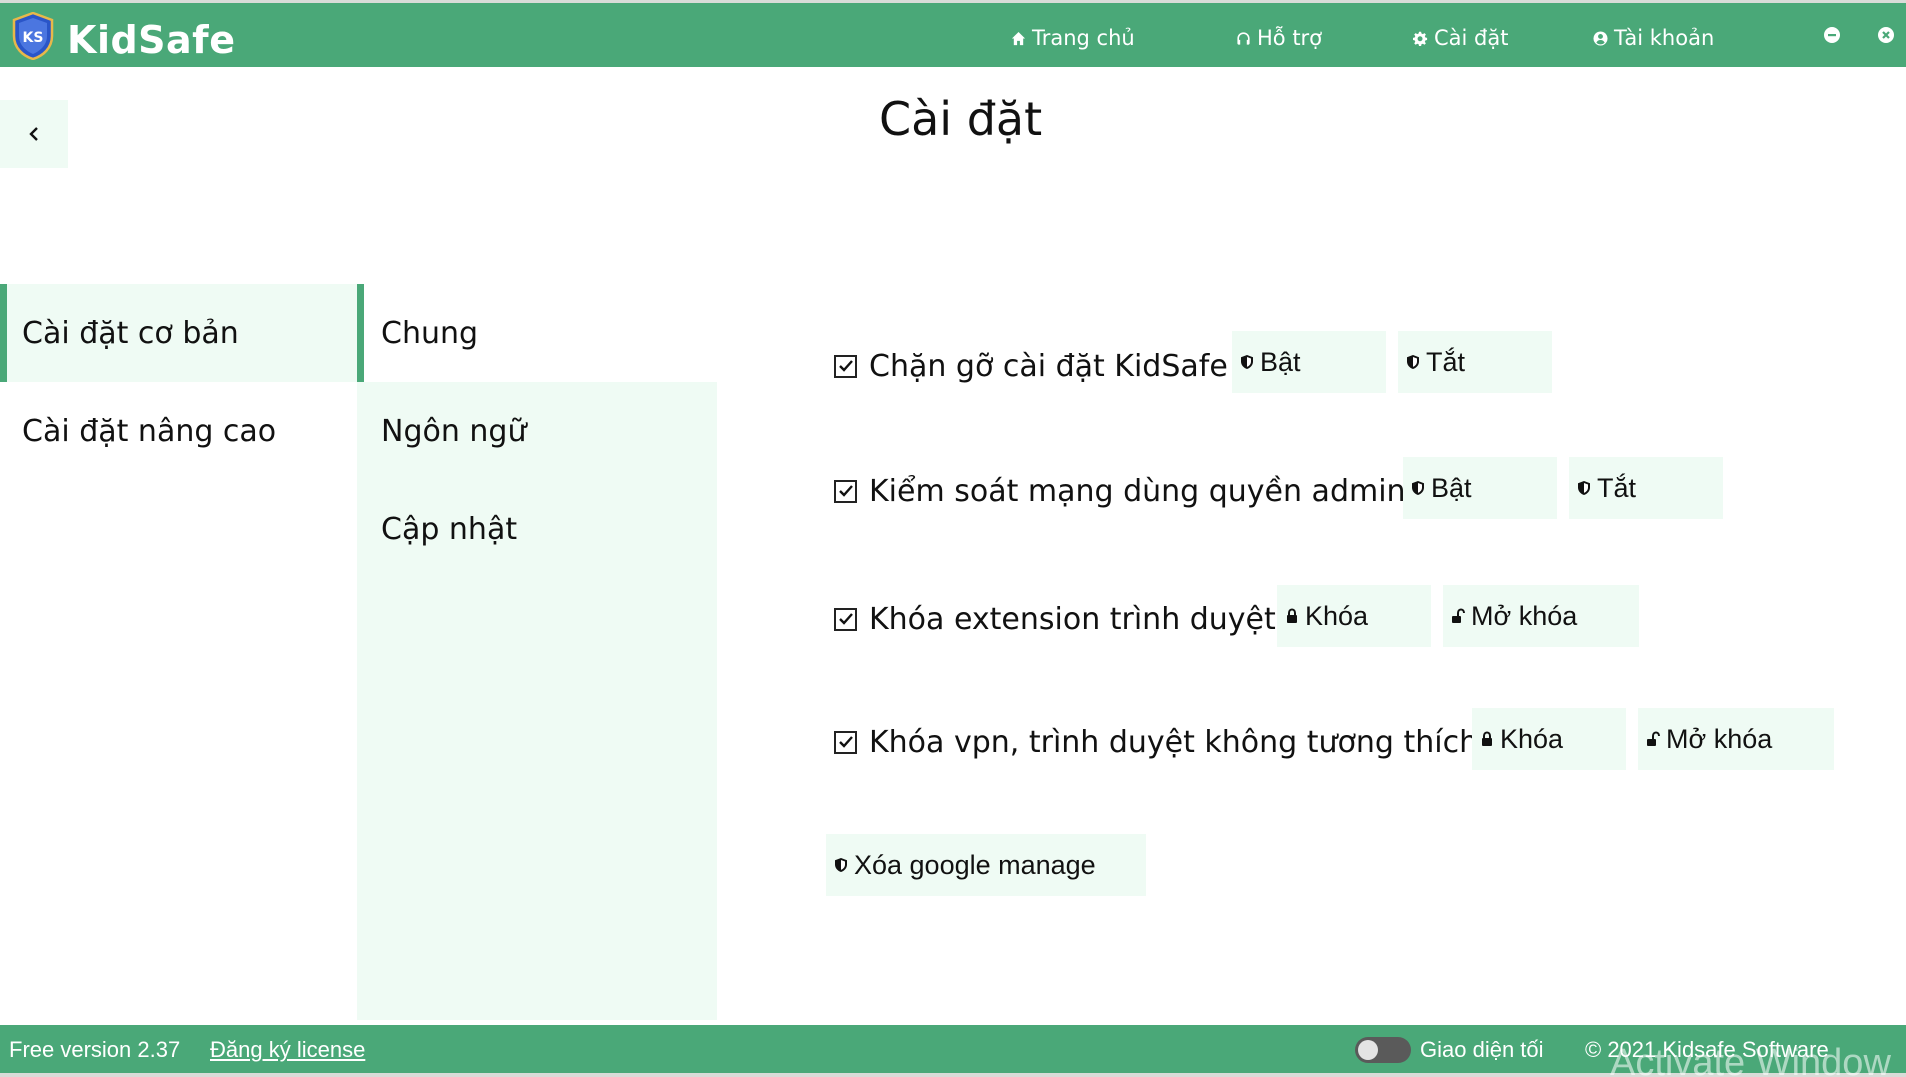  What do you see at coordinates (287, 1050) in the screenshot?
I see `register-license-link: Đăng ký license` at bounding box center [287, 1050].